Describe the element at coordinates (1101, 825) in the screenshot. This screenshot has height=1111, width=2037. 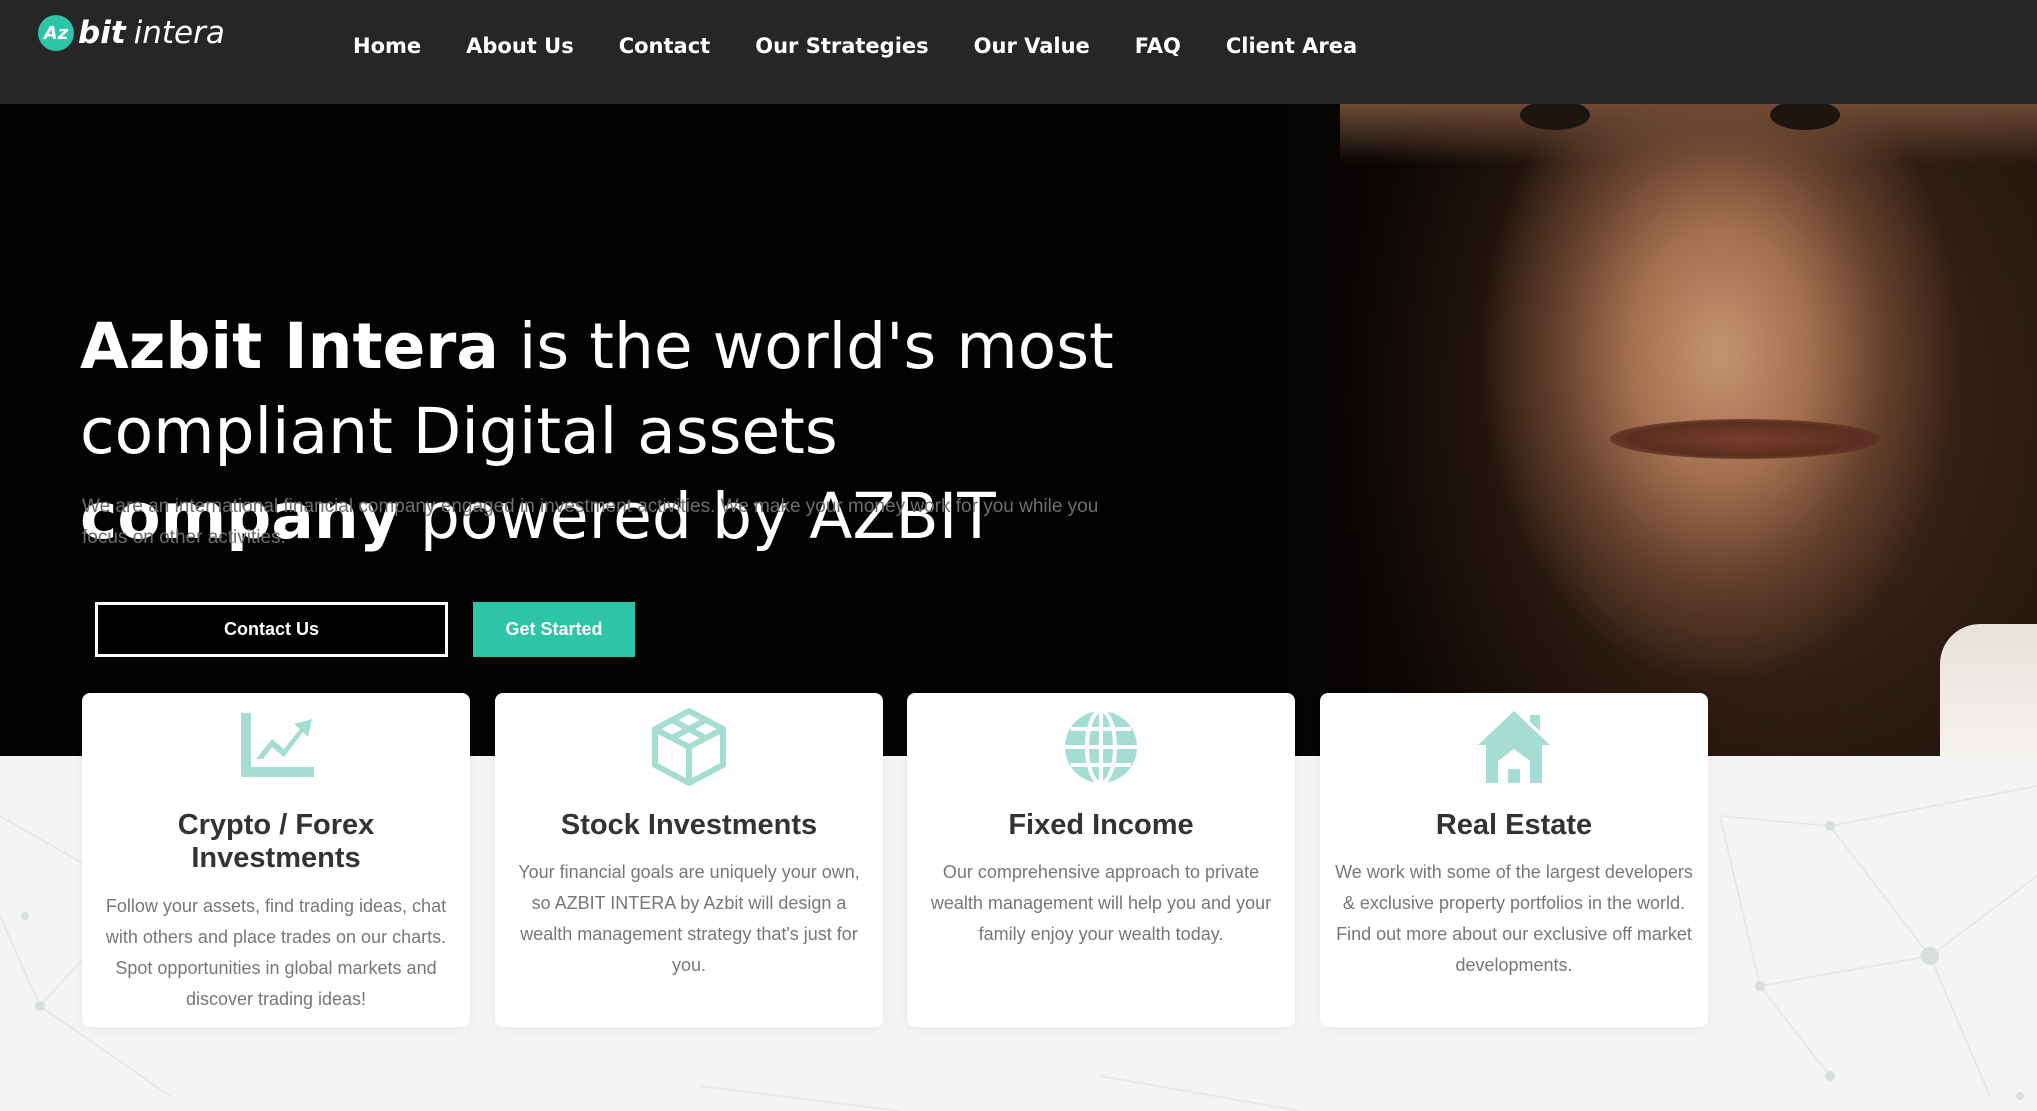
I see `card-title: Fixed Income` at that location.